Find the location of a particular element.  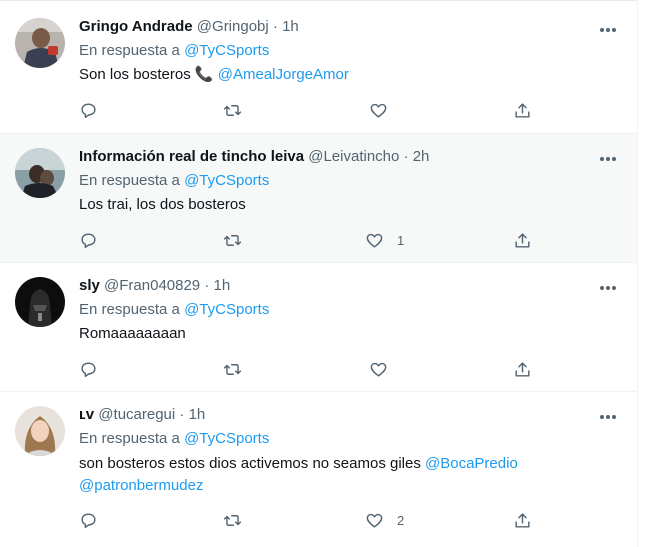

author-name: Información real de tincho leiva is located at coordinates (191, 156).